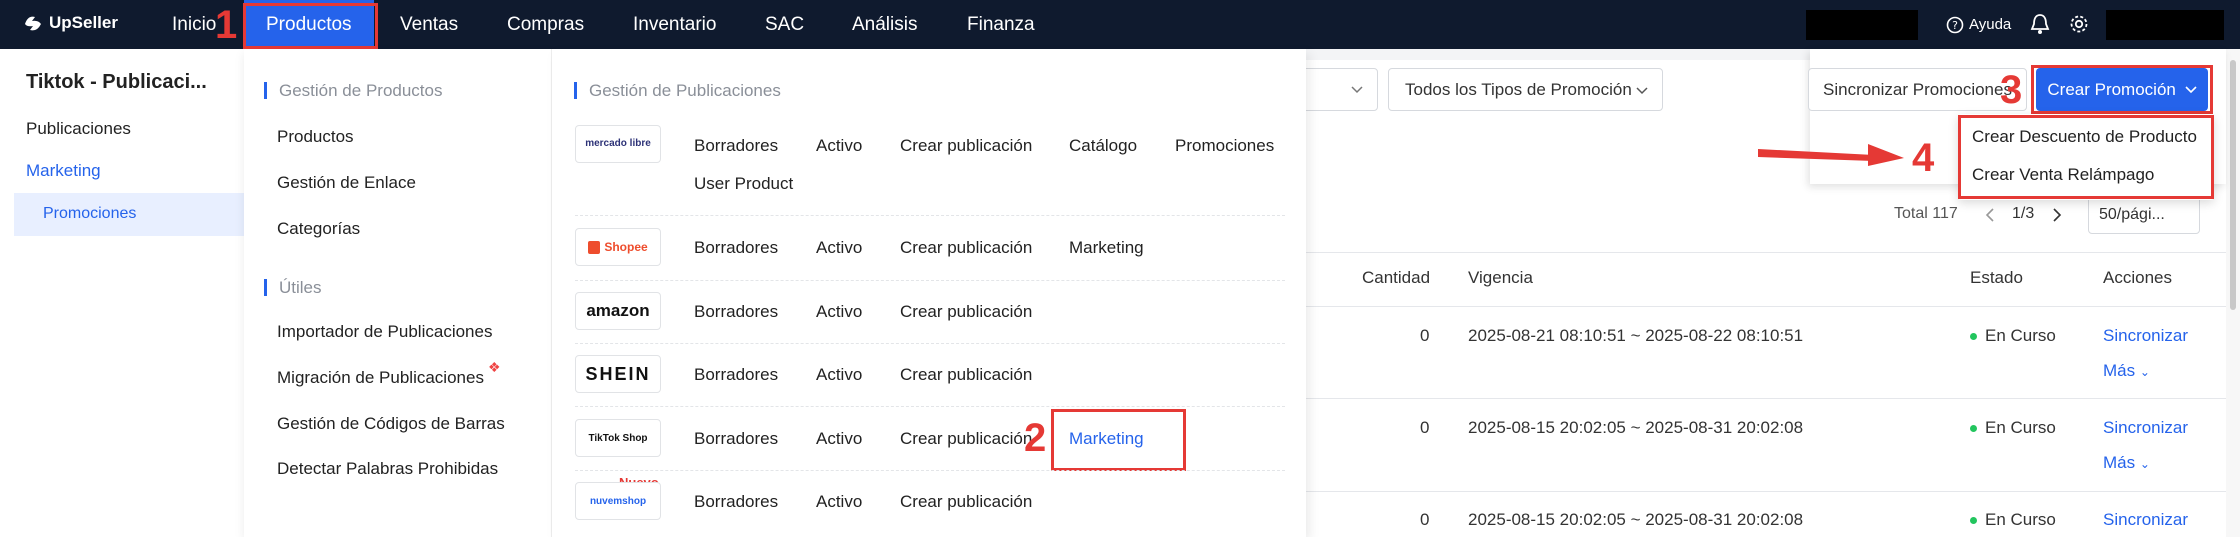  Describe the element at coordinates (1525, 89) in the screenshot. I see `promo-type-select: Todos los Tipos de Promoción` at that location.